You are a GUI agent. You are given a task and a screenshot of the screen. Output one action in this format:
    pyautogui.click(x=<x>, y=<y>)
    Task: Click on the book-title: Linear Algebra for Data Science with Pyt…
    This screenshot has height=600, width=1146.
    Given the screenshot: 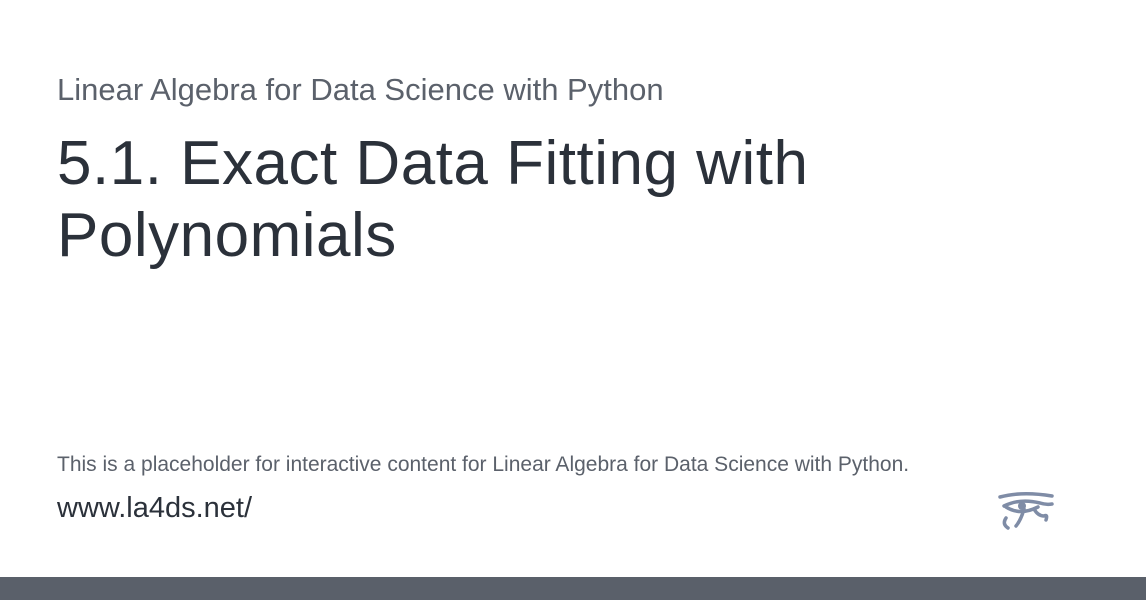 What is the action you would take?
    pyautogui.click(x=360, y=89)
    